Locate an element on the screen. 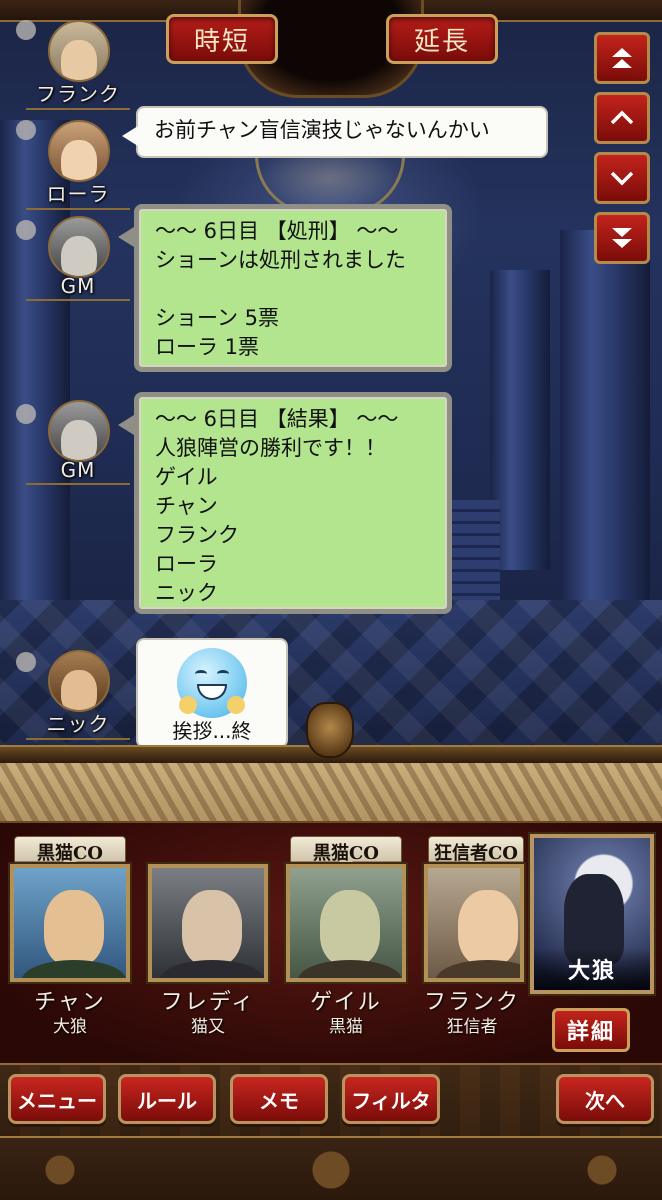 The image size is (662, 1200). avatar-nick is located at coordinates (79, 681).